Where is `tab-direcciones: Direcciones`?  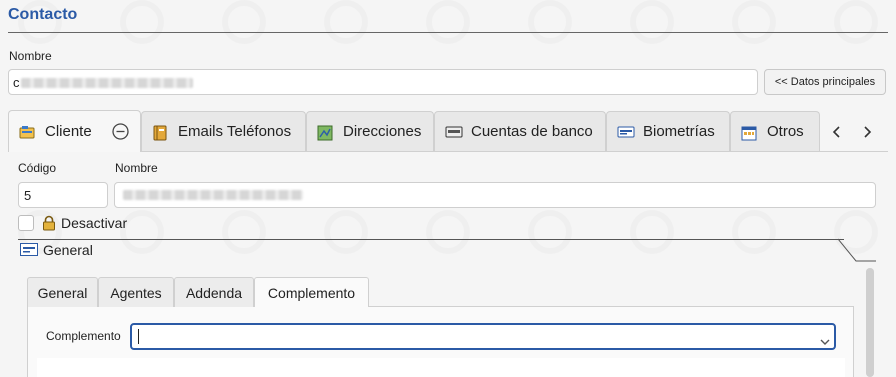
tab-direcciones: Direcciones is located at coordinates (370, 131).